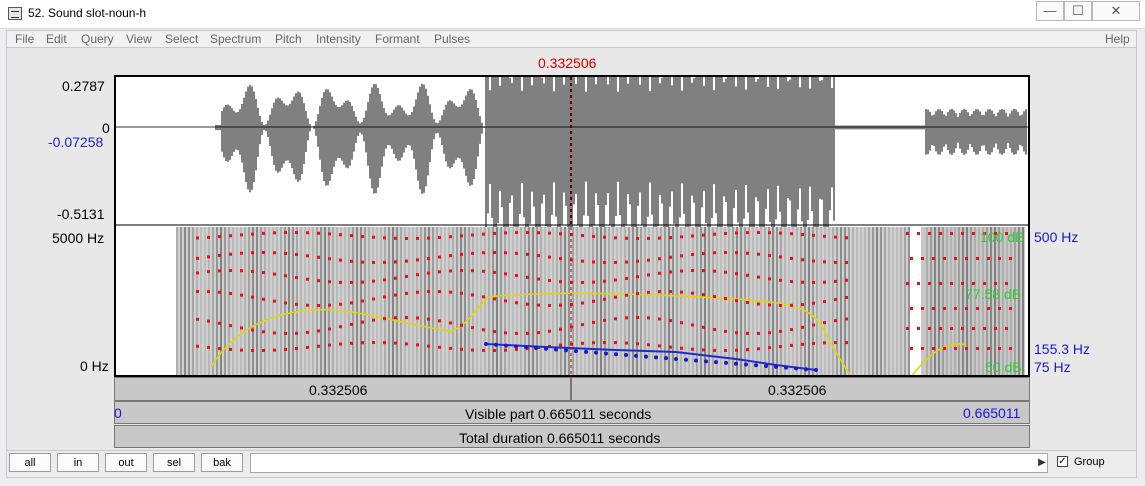 Image resolution: width=1145 pixels, height=486 pixels. Describe the element at coordinates (558, 414) in the screenshot. I see `visible-part-label: Visible part 0.665011 seconds` at that location.